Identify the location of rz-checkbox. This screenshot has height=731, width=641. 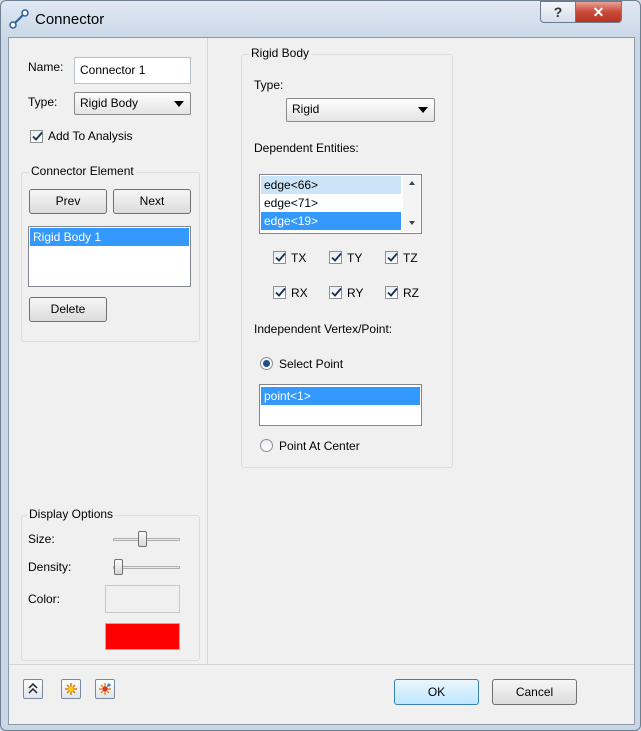
(391, 292).